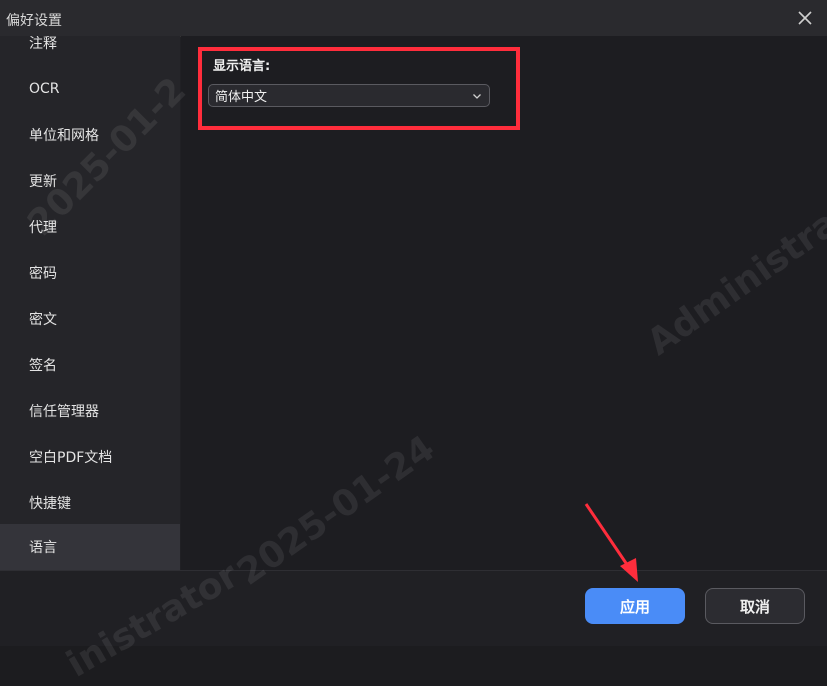 This screenshot has height=686, width=827. I want to click on sidebar-item-label: 更新, so click(43, 182).